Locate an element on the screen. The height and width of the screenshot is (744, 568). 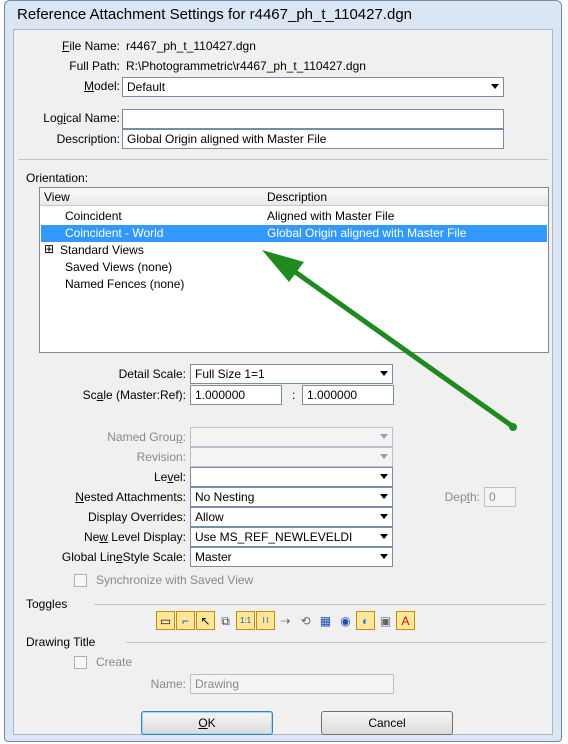
annotation-arrow-shaft is located at coordinates (398, 345).